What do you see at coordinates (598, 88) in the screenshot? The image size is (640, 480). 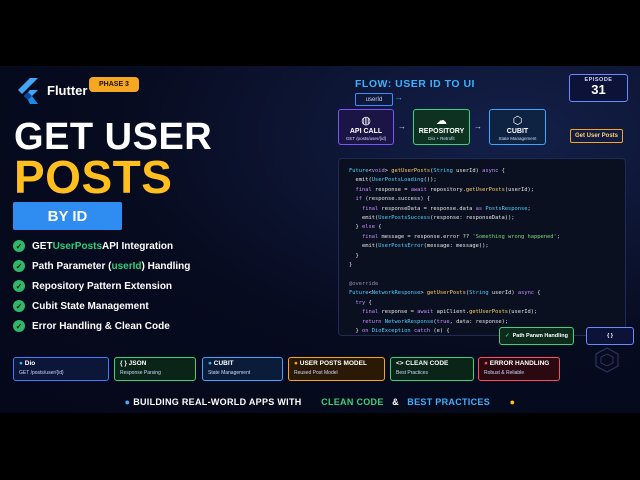 I see `episode-badge: EPISODE 31` at bounding box center [598, 88].